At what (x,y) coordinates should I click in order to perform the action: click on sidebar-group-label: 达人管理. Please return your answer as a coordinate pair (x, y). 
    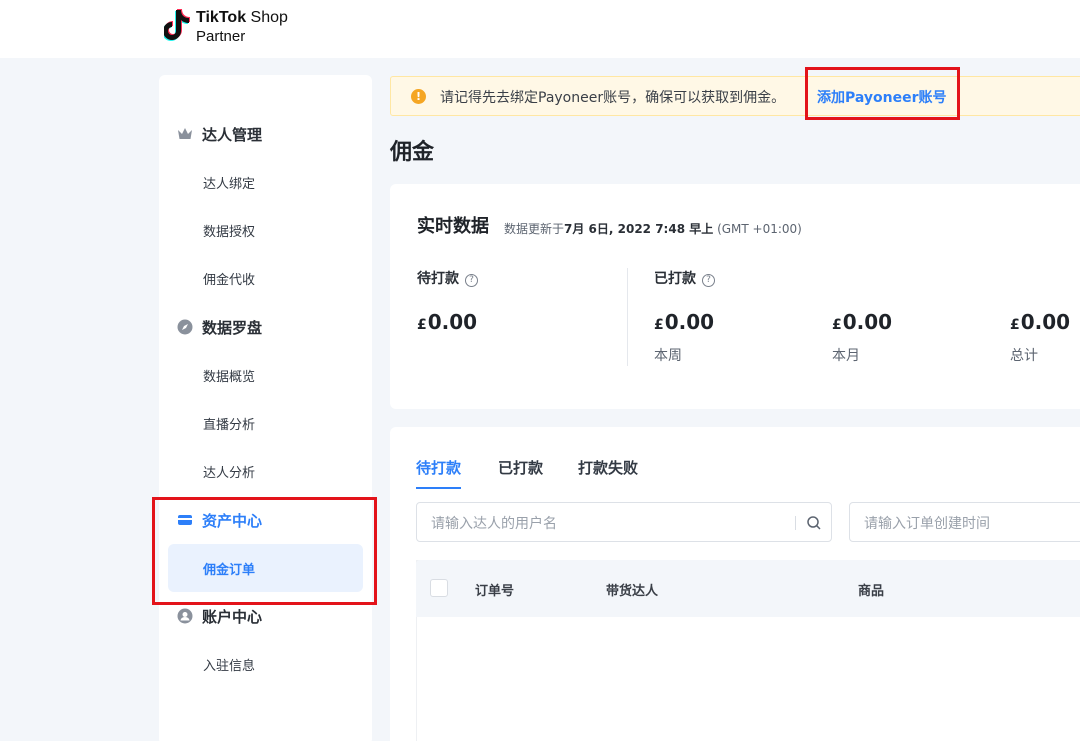
    Looking at the image, I should click on (232, 134).